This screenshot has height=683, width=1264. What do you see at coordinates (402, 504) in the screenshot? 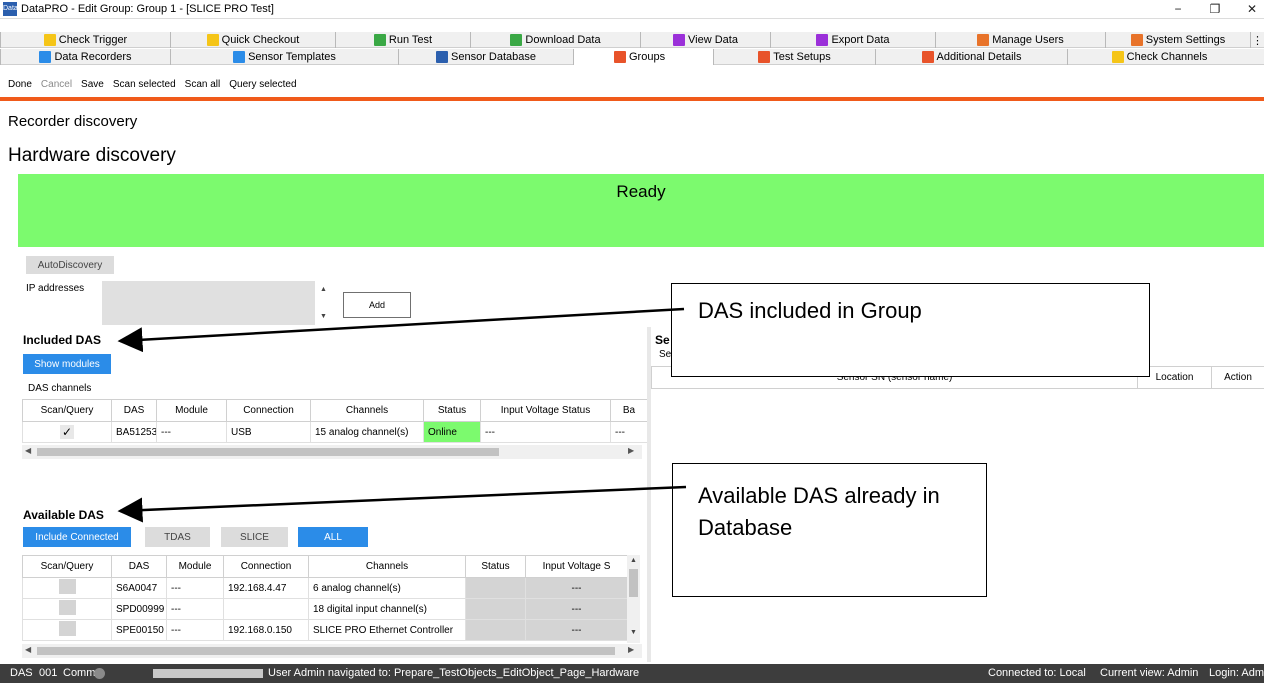
I see `available-arrow` at bounding box center [402, 504].